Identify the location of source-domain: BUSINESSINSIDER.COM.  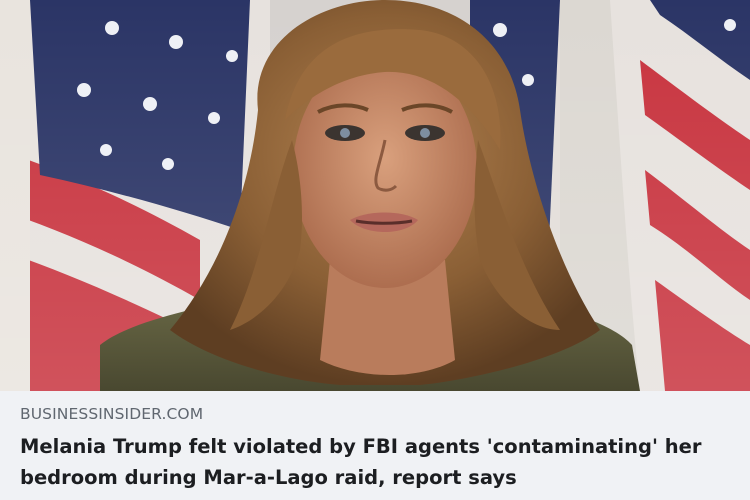
(112, 414).